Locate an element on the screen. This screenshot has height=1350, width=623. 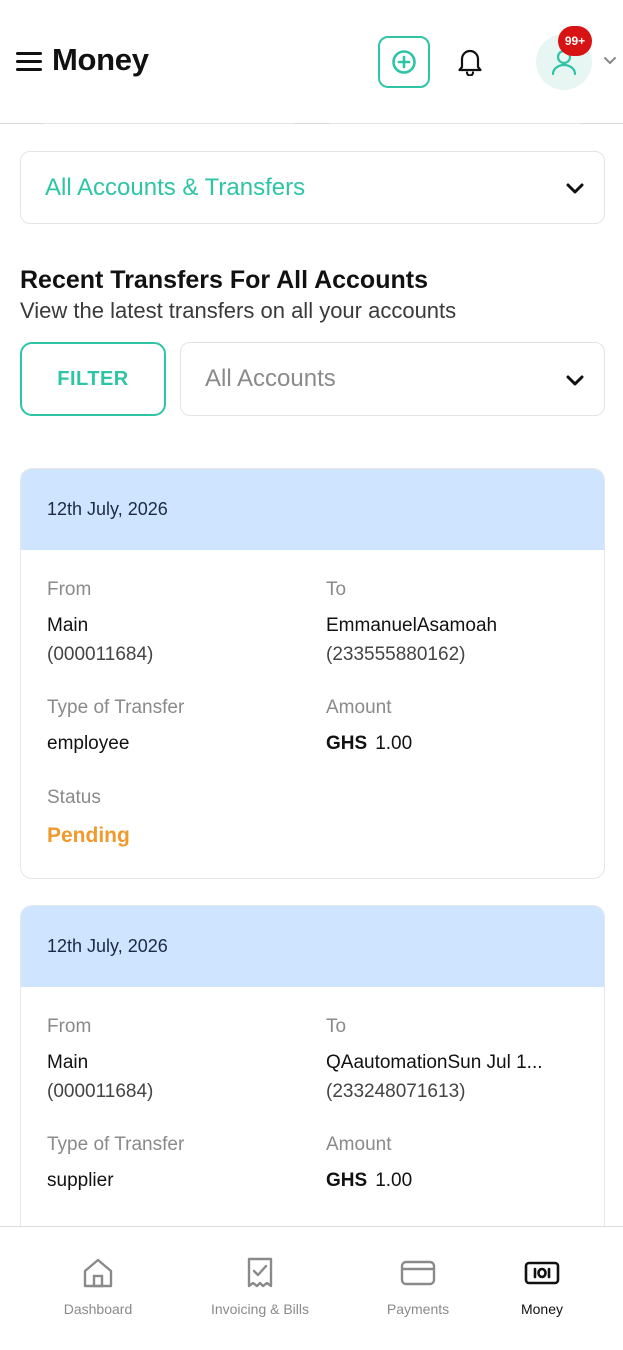
notification-badge: 99+ is located at coordinates (575, 41).